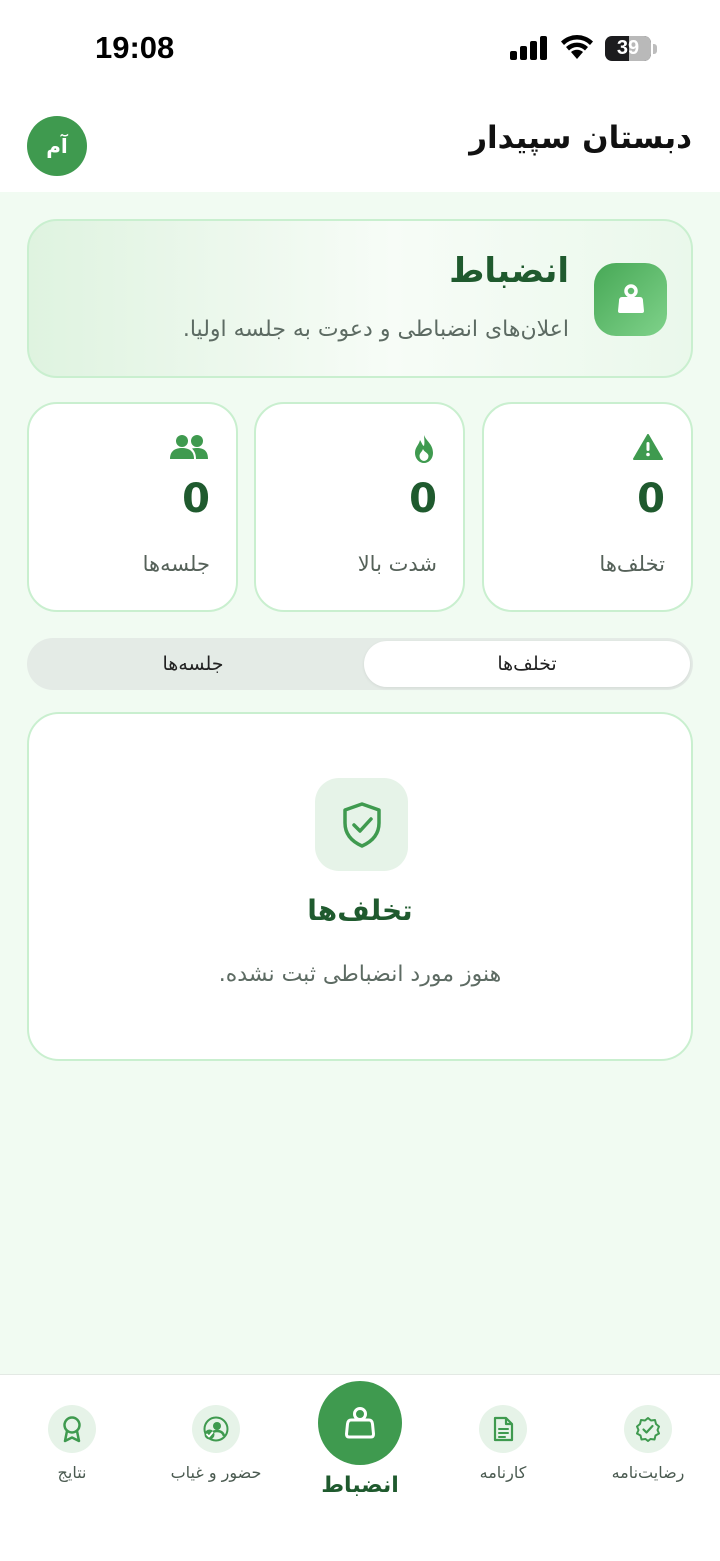 The width and height of the screenshot is (720, 1561). I want to click on status-time: 19:08, so click(135, 47).